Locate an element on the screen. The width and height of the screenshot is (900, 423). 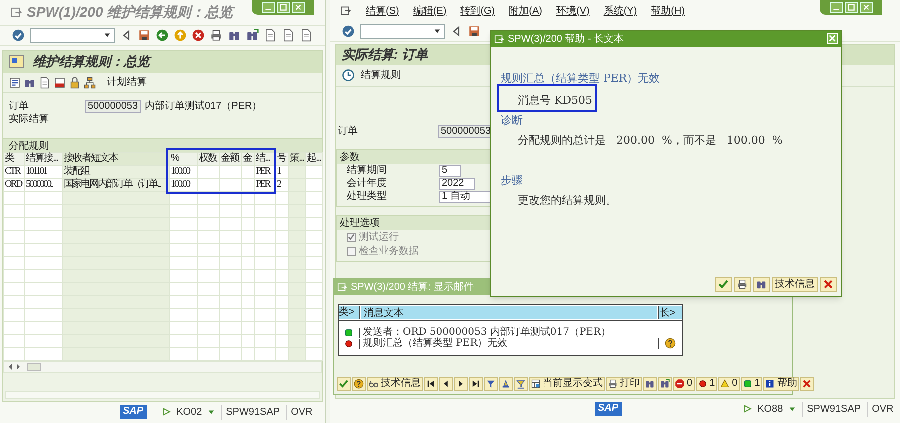
screen-title: 维护结算规则：总览 is located at coordinates (91, 62).